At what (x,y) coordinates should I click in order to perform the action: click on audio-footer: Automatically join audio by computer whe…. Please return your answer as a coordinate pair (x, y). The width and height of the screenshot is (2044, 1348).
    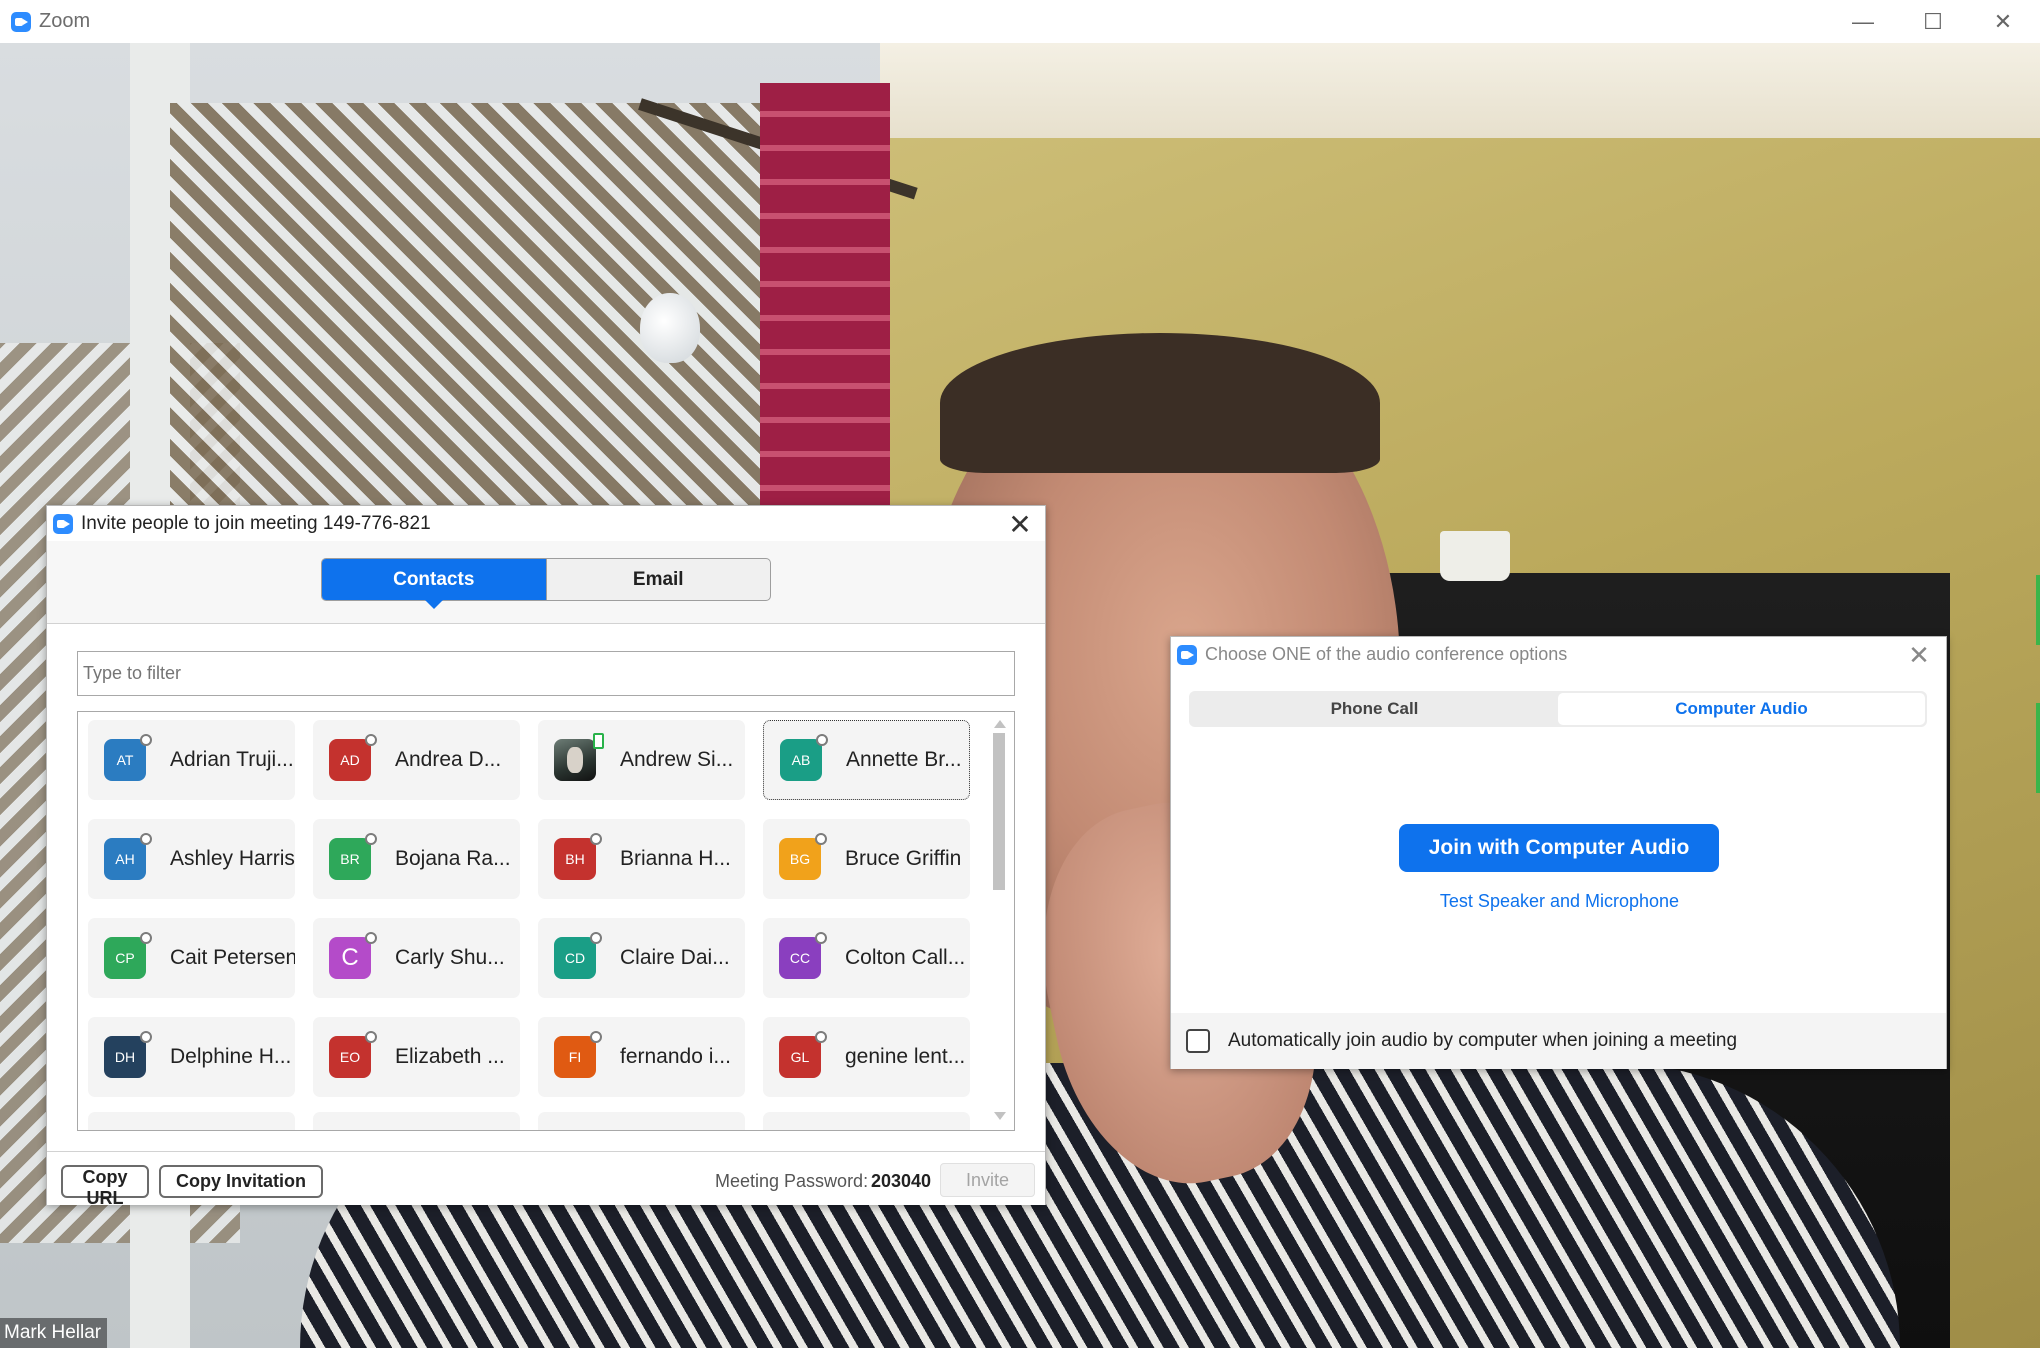
    Looking at the image, I should click on (1558, 1041).